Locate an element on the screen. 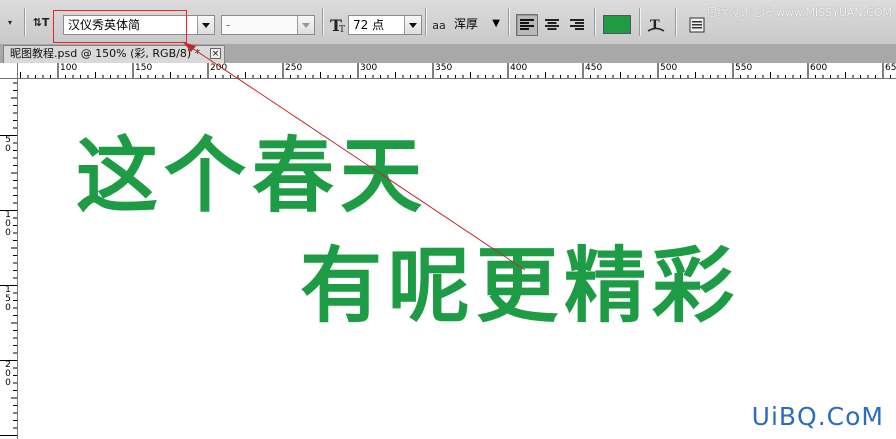 The height and width of the screenshot is (439, 896). ruler-top-label: 350 is located at coordinates (444, 68).